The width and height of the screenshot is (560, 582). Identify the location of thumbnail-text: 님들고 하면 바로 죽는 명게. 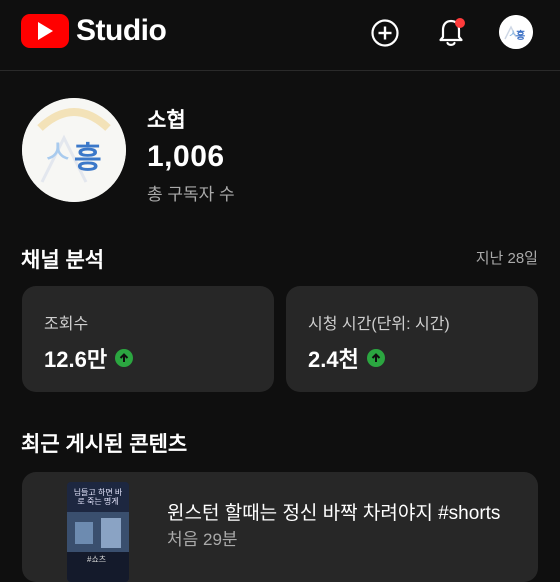
(98, 497).